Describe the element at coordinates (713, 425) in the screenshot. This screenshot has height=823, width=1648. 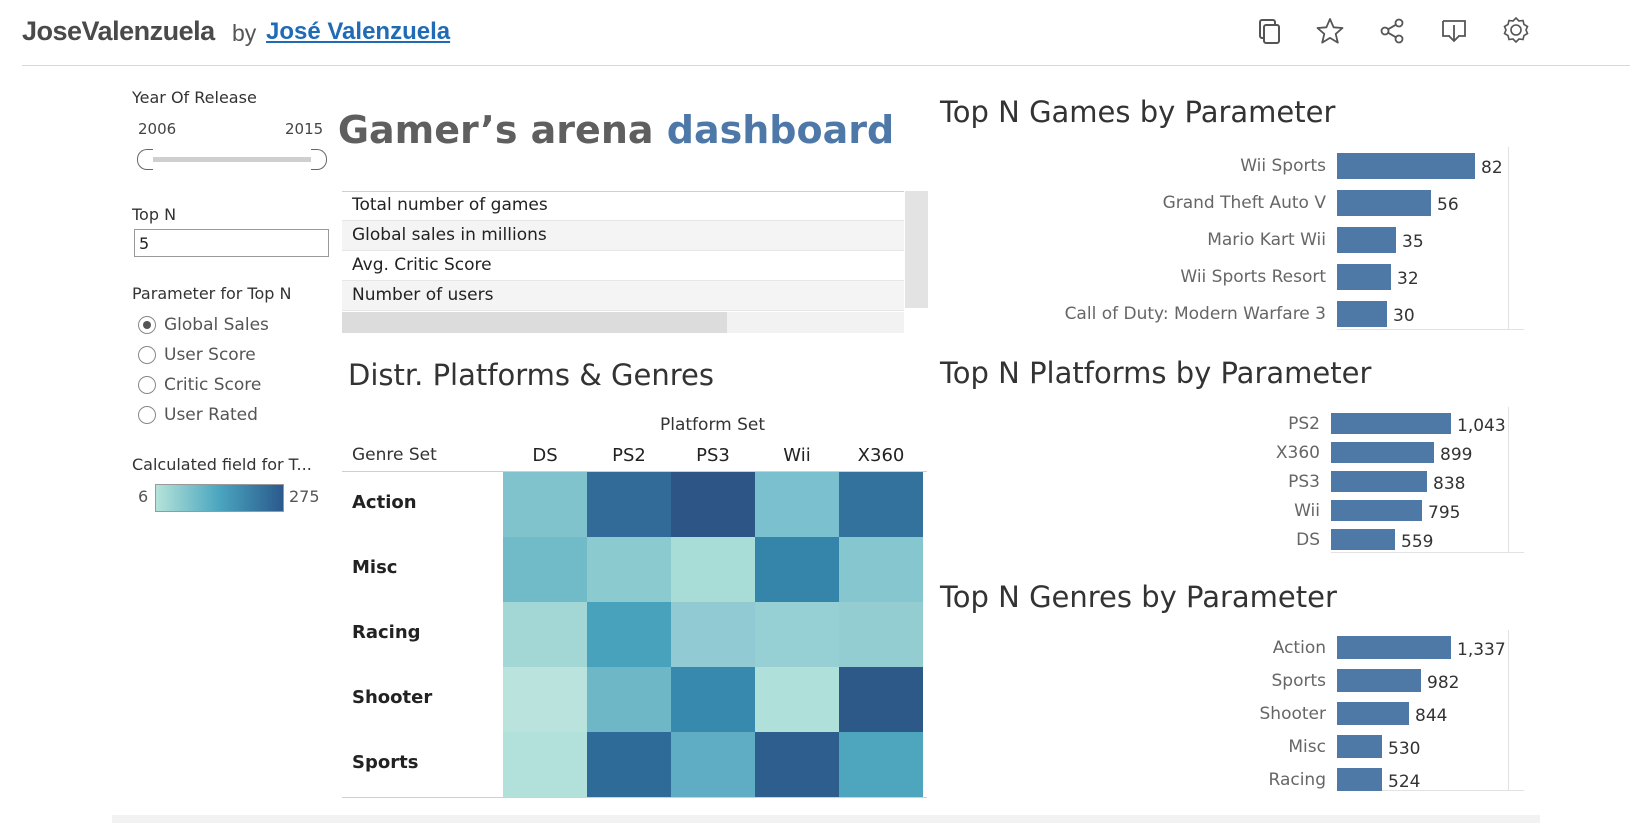
I see `heatmap-column-header: Platform Set` at that location.